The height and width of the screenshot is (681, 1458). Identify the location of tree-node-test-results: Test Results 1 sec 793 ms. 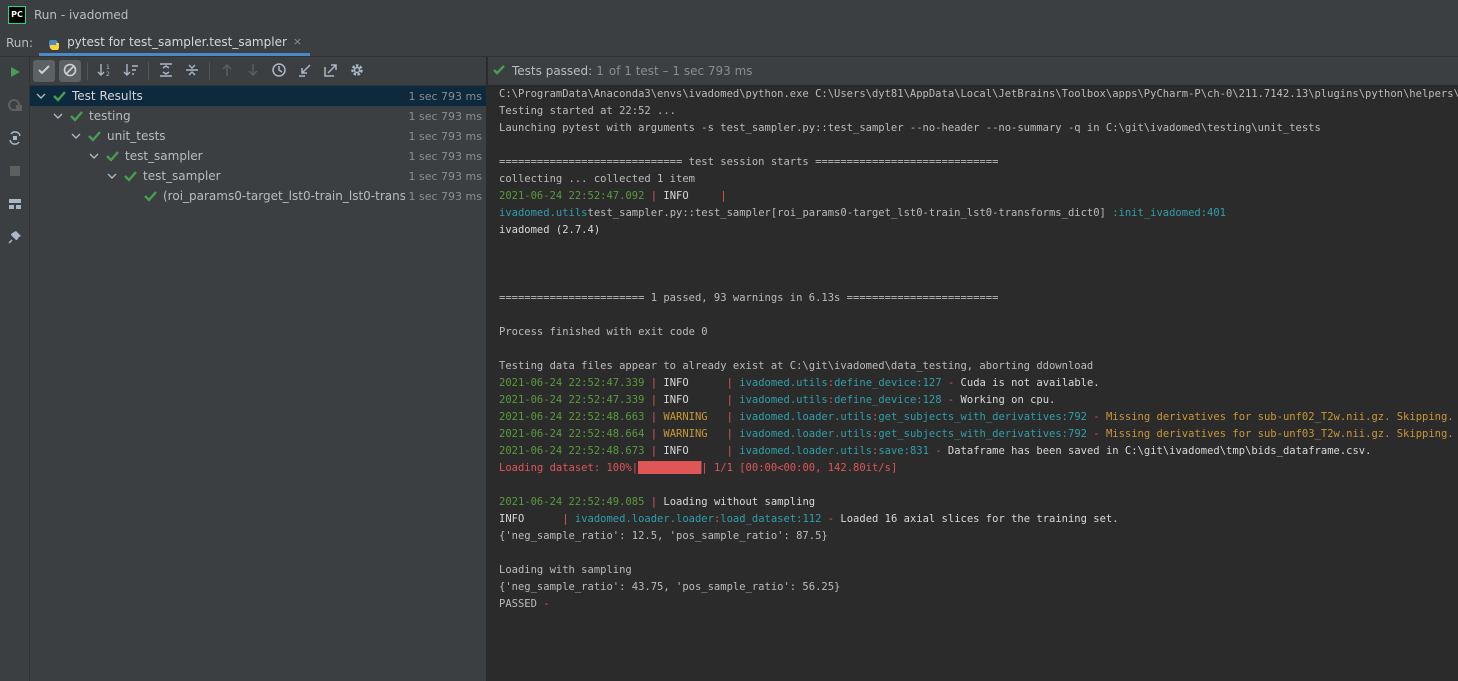
(258, 96).